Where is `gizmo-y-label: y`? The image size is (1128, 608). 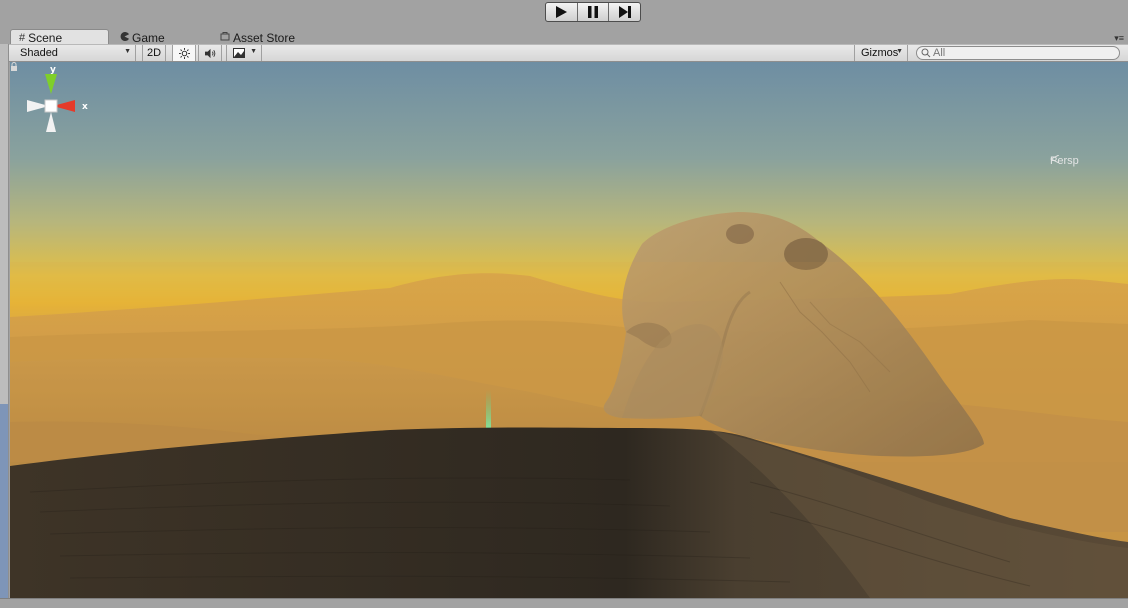 gizmo-y-label: y is located at coordinates (53, 70).